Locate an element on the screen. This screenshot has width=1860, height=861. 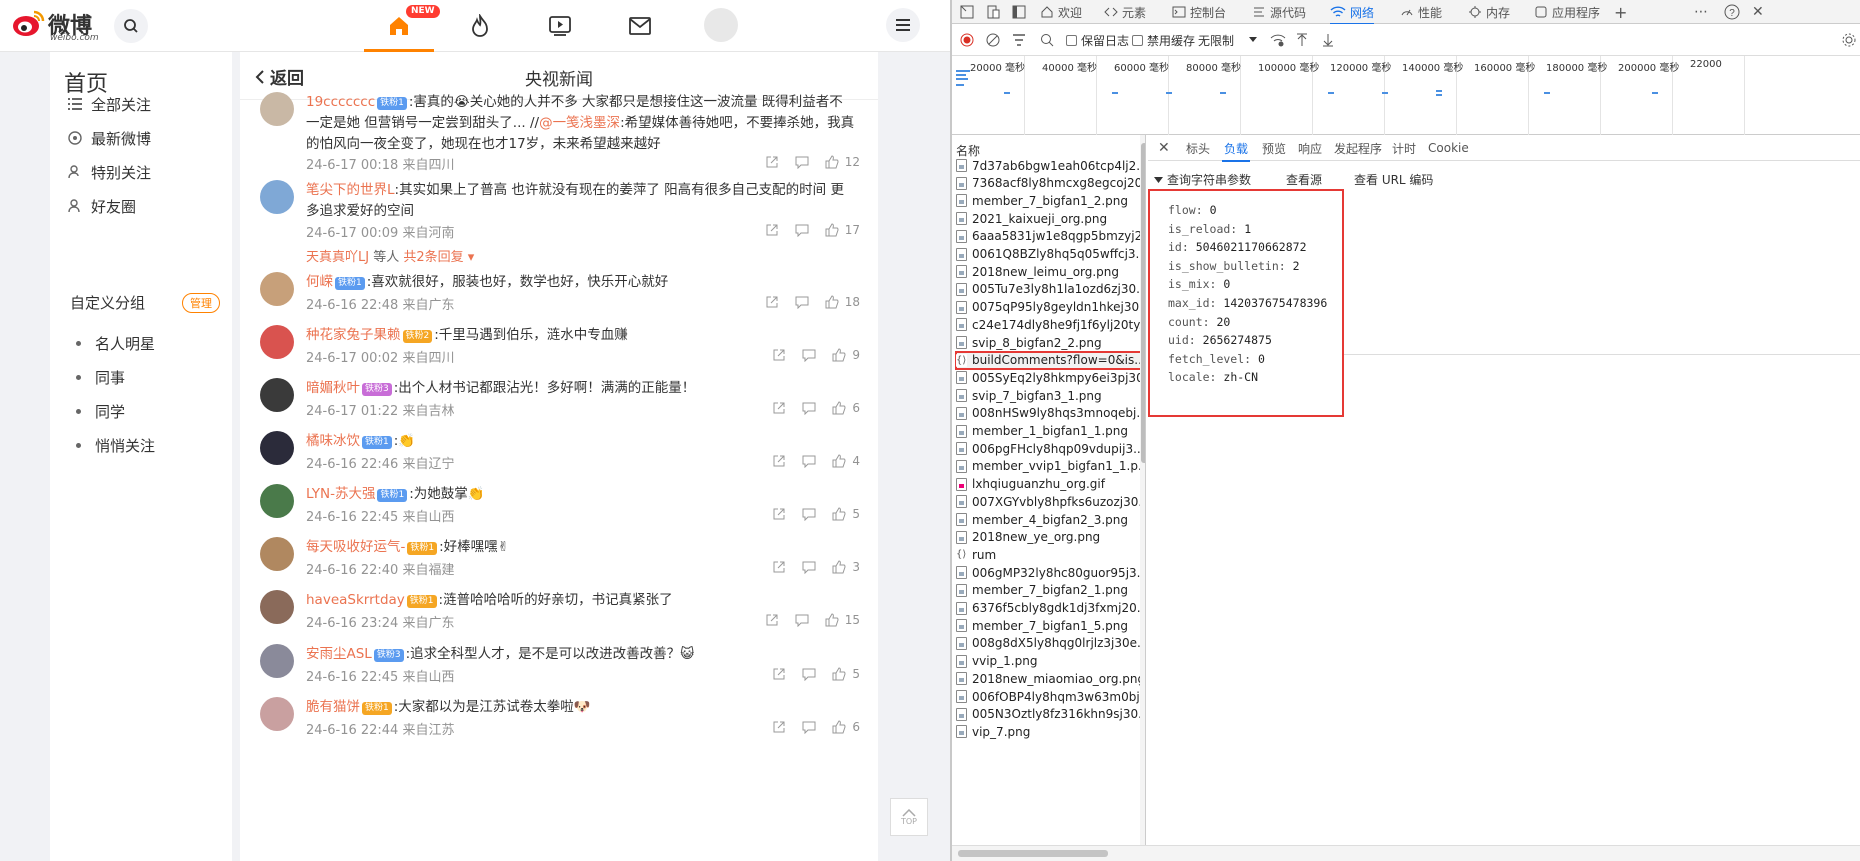
detail-tab-headers: 标头 is located at coordinates (1198, 148).